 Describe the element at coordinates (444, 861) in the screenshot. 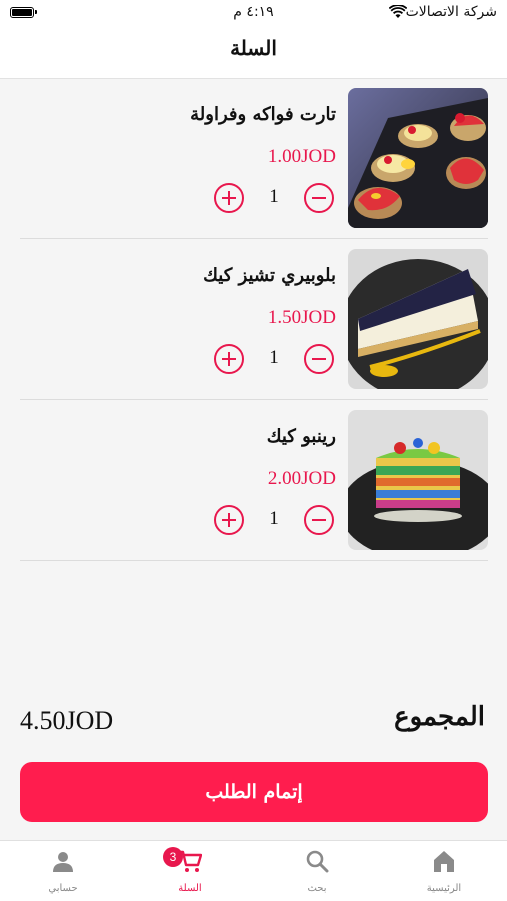

I see `home-icon` at that location.